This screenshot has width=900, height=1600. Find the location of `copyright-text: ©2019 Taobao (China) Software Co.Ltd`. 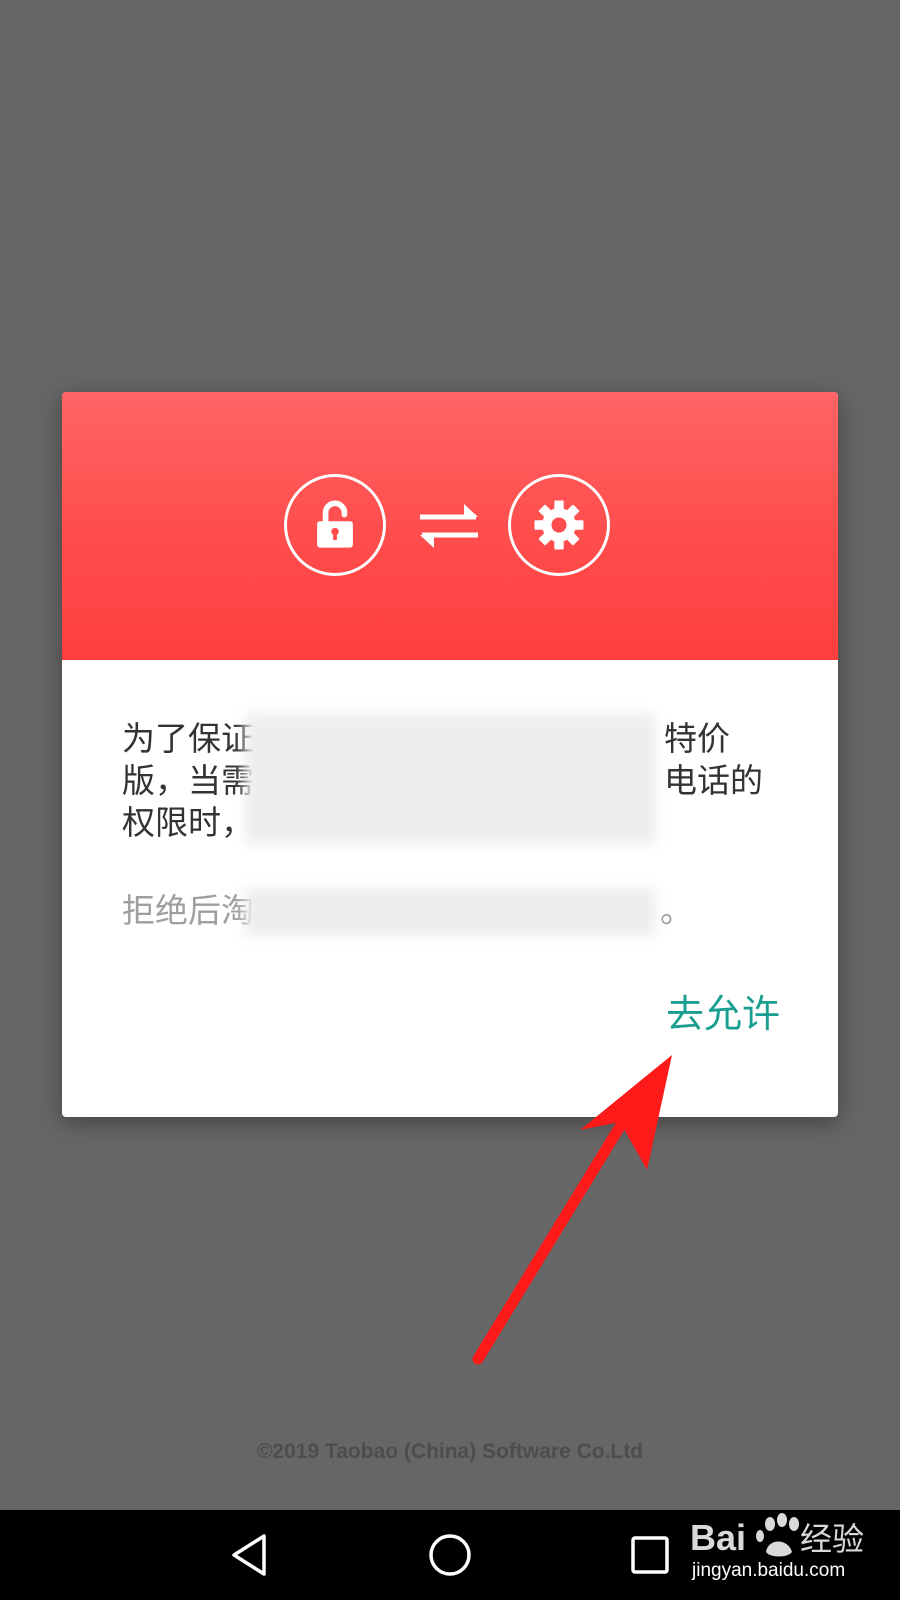

copyright-text: ©2019 Taobao (China) Software Co.Ltd is located at coordinates (450, 1451).